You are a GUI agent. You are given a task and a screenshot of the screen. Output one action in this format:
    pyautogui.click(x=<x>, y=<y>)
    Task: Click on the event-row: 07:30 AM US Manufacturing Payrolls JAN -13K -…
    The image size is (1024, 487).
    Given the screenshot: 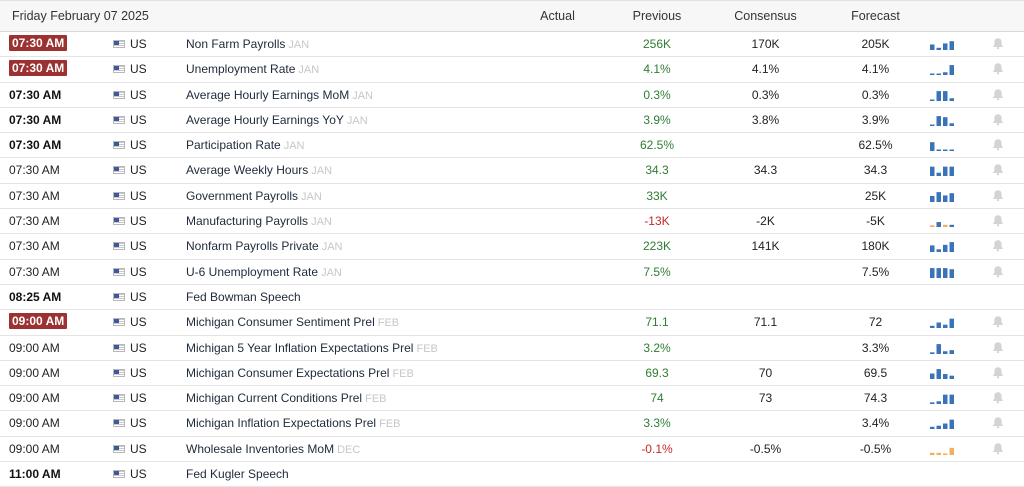 What is the action you would take?
    pyautogui.click(x=512, y=222)
    